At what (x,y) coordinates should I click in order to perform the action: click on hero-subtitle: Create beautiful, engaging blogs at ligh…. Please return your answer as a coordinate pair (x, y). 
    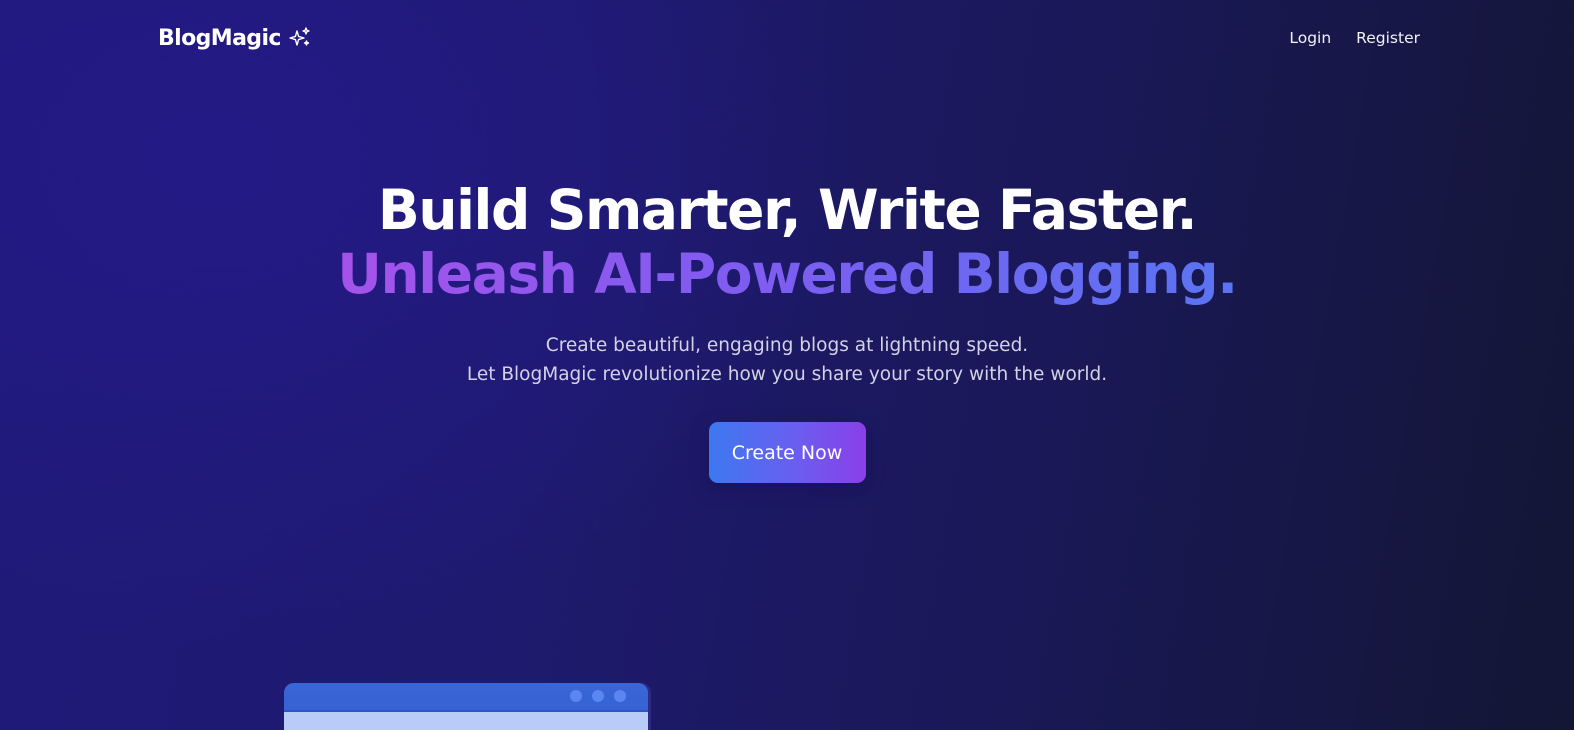
    Looking at the image, I should click on (787, 360).